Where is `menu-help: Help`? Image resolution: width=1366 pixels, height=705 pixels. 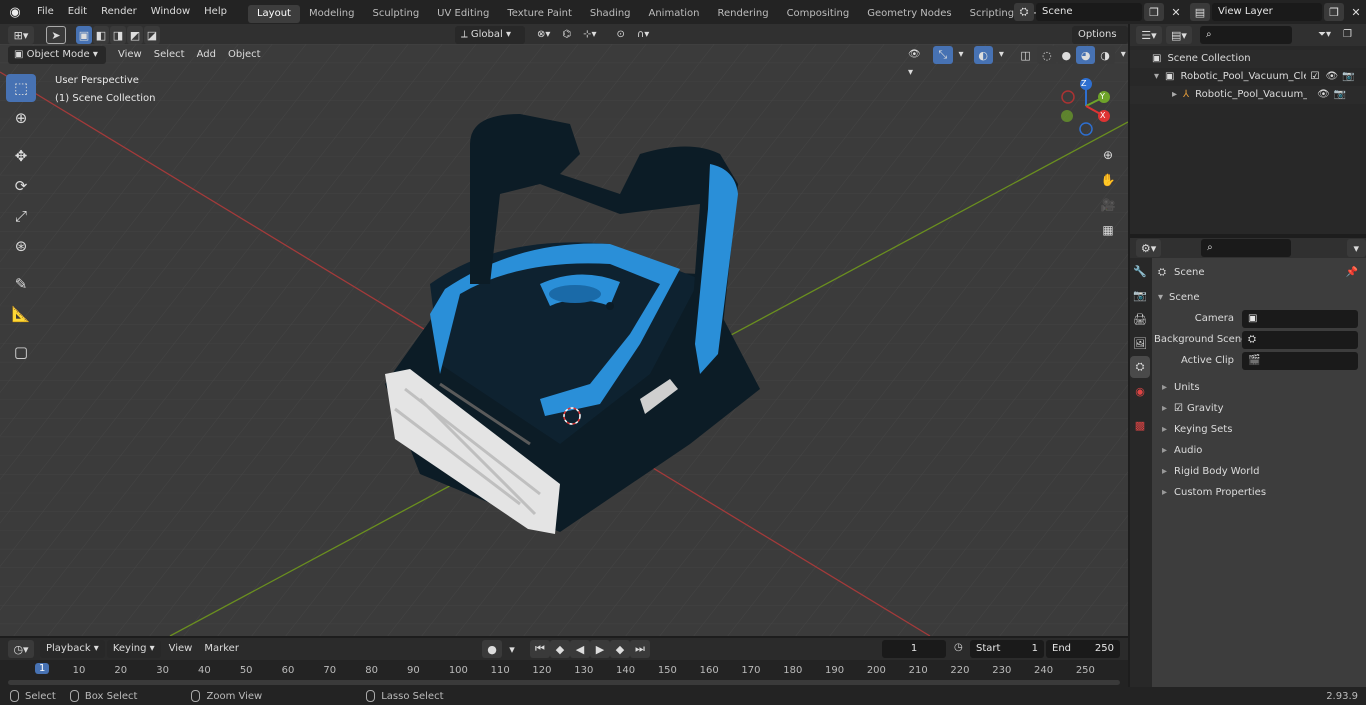
menu-help: Help is located at coordinates (215, 12).